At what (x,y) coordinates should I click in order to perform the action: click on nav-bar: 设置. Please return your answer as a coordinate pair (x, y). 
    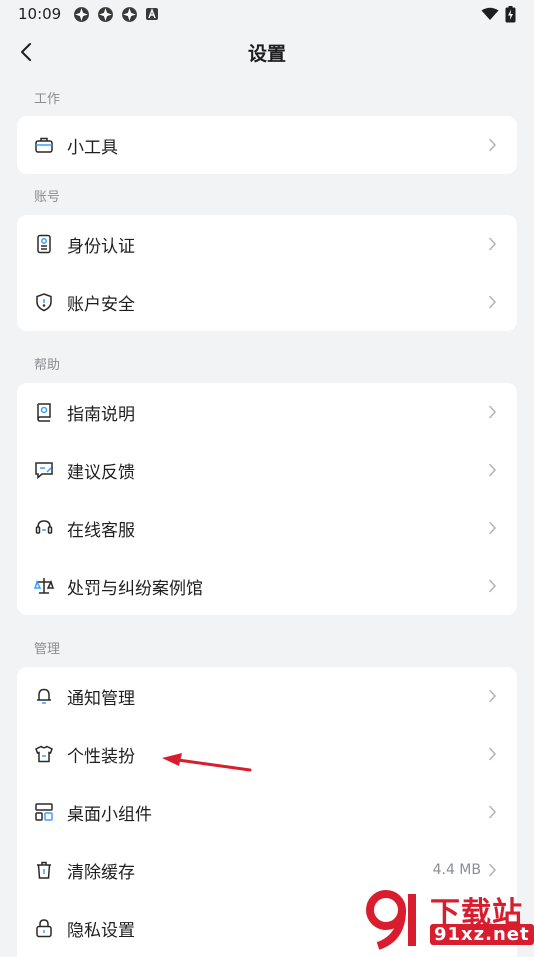
    Looking at the image, I should click on (267, 52).